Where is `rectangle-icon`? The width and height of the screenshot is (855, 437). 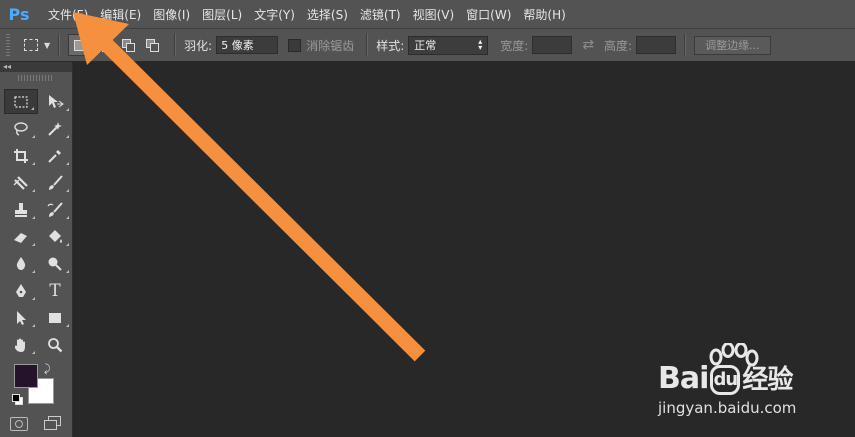
rectangle-icon is located at coordinates (55, 317).